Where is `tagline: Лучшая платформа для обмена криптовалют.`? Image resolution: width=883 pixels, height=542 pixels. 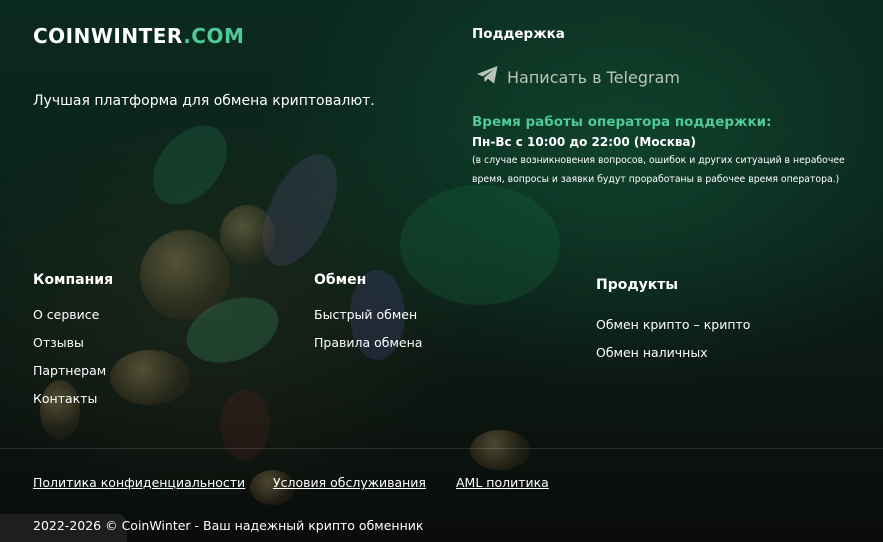
tagline: Лучшая платформа для обмена криптовалют. is located at coordinates (204, 101).